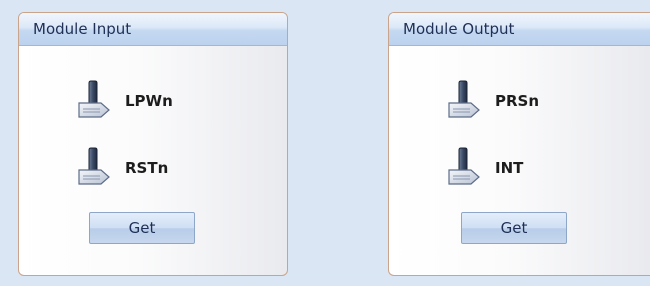 The width and height of the screenshot is (650, 286). I want to click on signal-rstn-label: RSTn, so click(147, 168).